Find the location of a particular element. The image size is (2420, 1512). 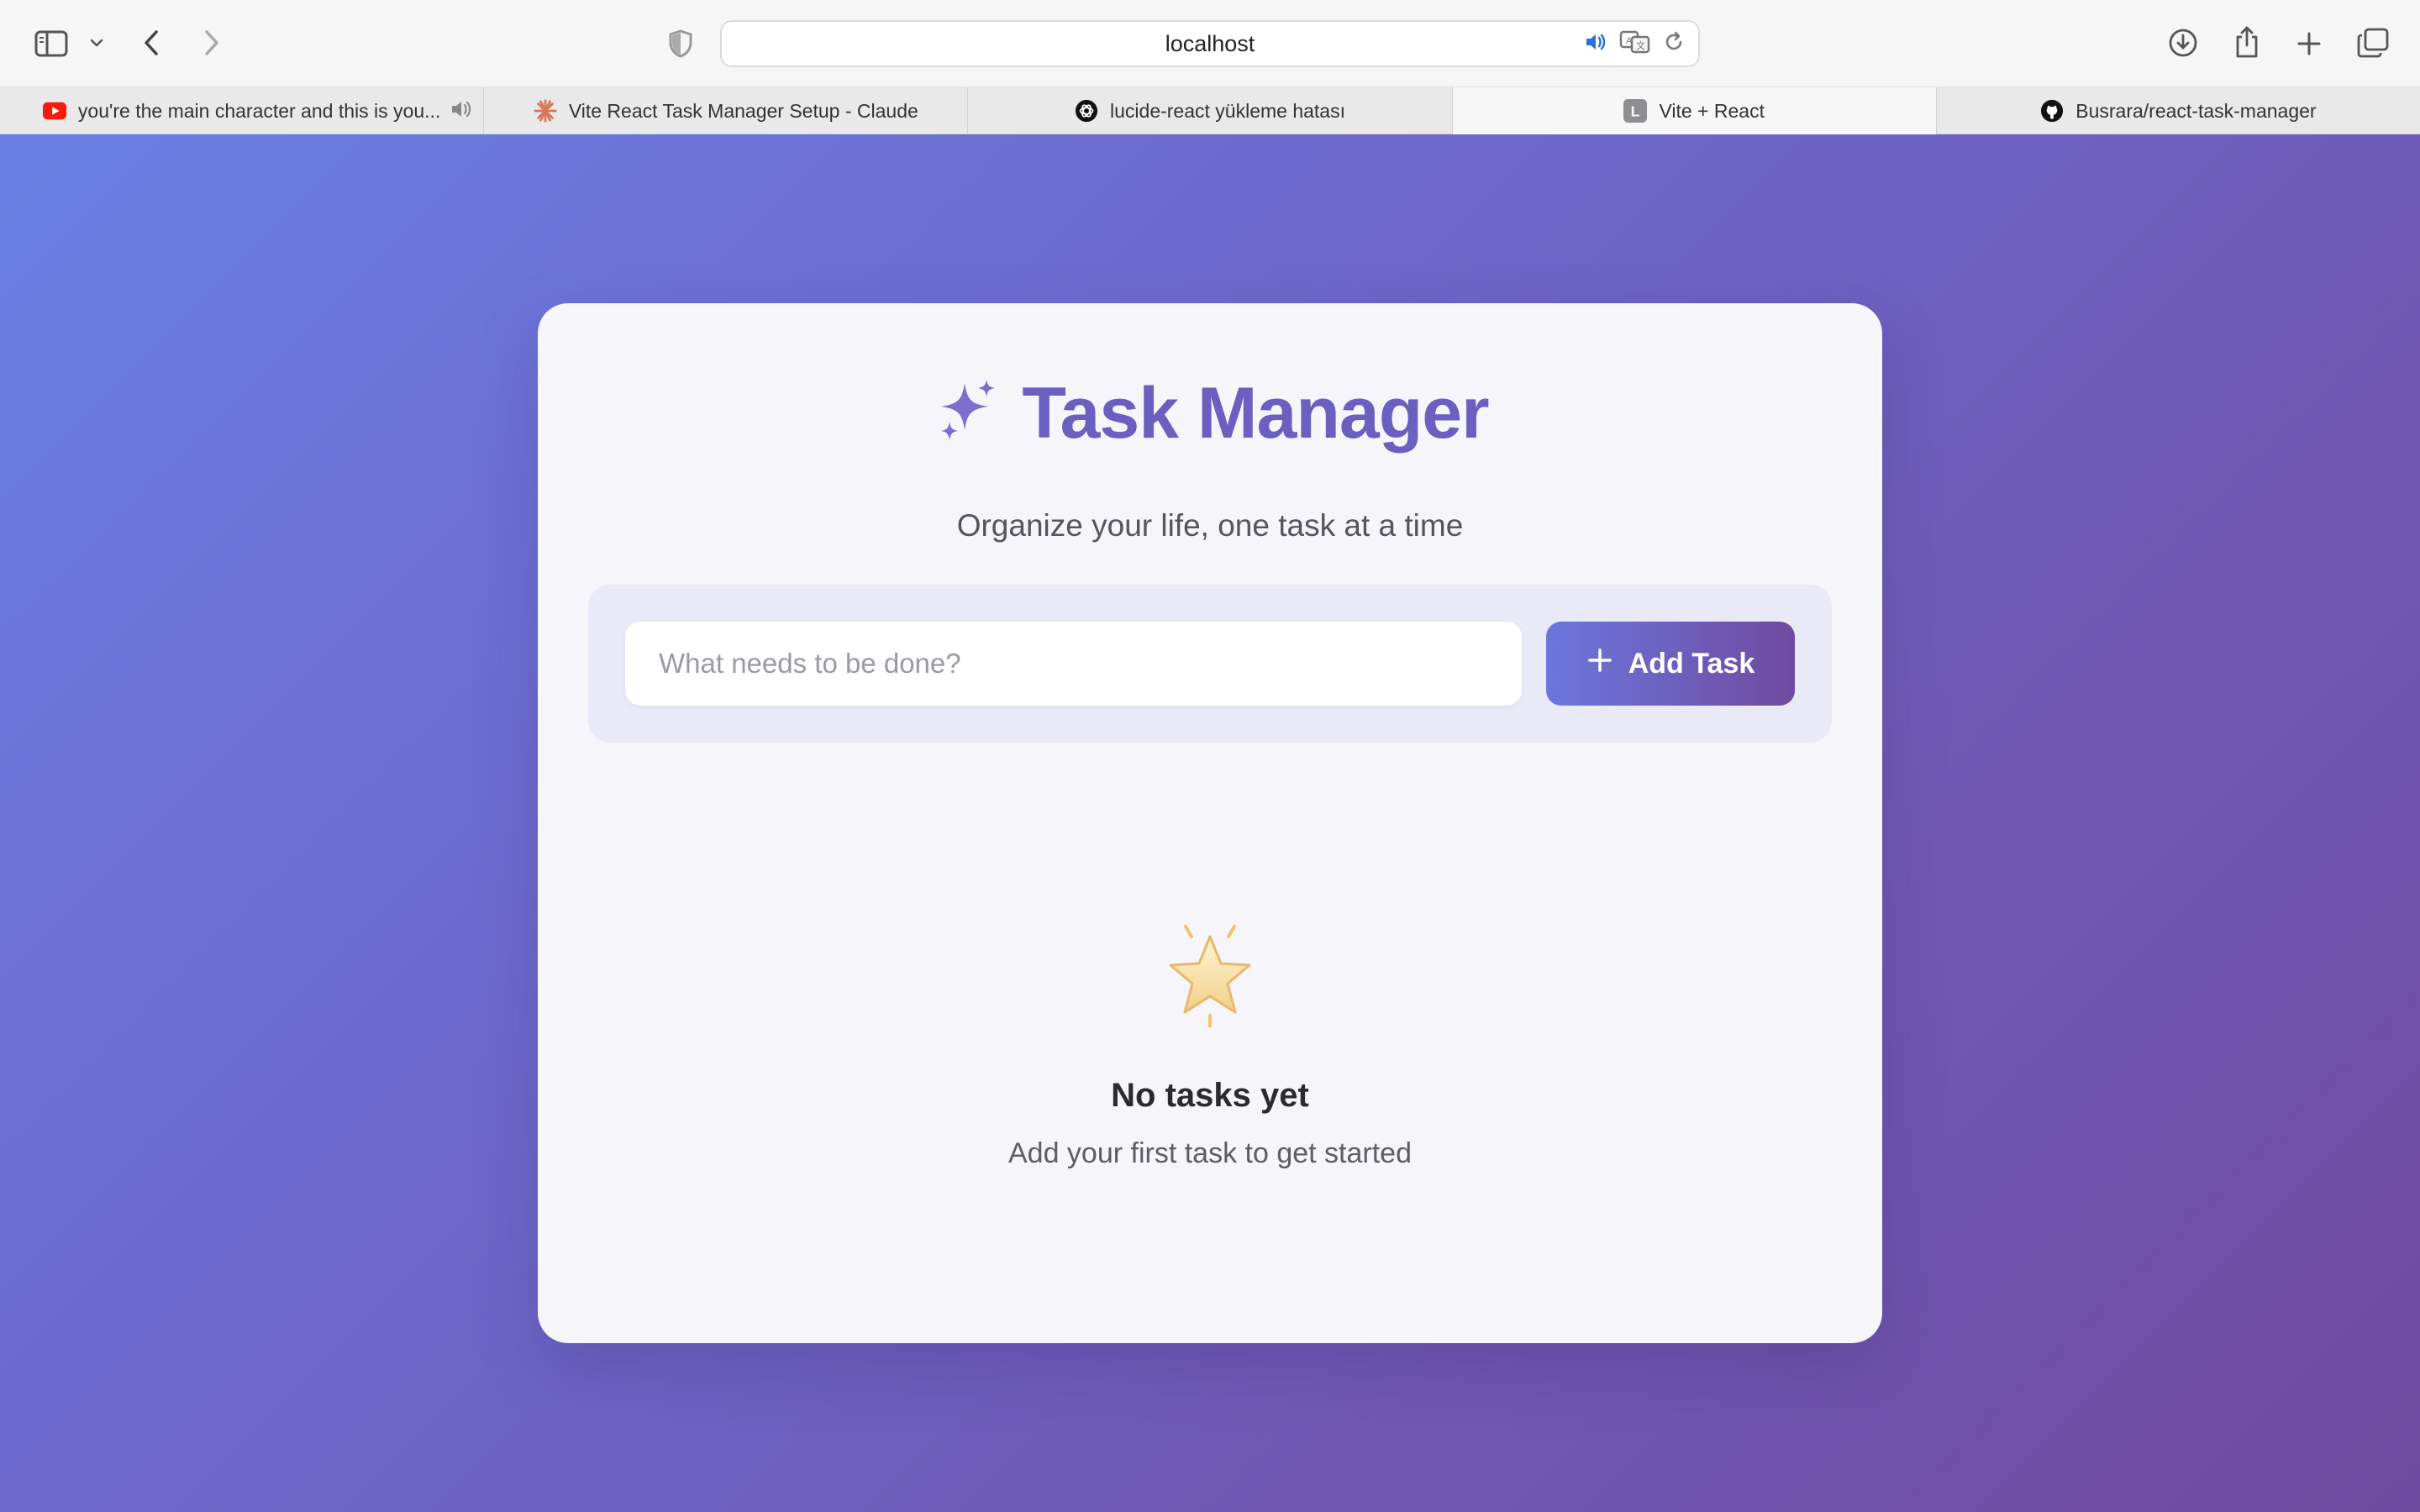

sparkles-icon is located at coordinates (966, 413).